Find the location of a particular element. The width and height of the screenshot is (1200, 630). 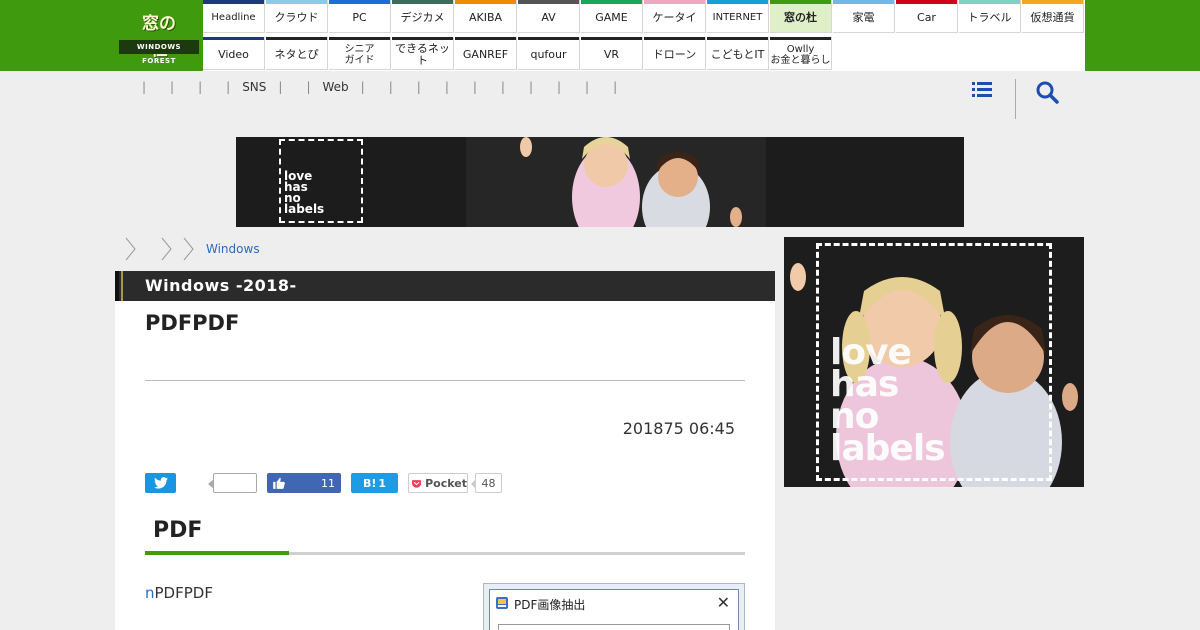

nav-item-1-12: Car is located at coordinates (927, 16).